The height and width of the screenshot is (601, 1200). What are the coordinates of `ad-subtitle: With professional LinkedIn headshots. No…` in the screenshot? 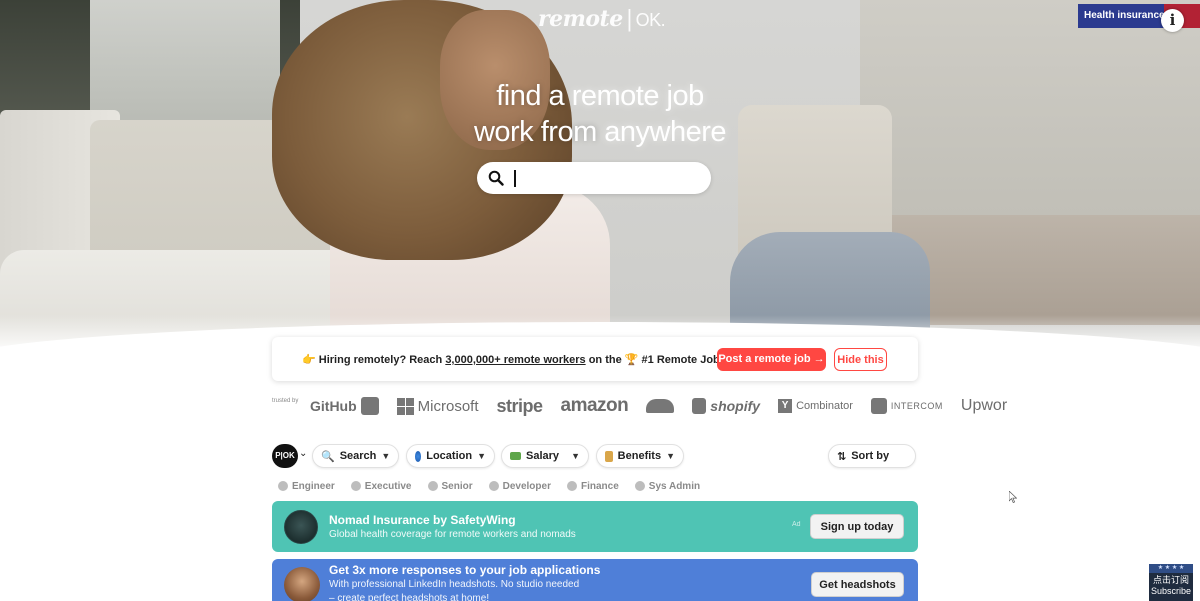 It's located at (454, 584).